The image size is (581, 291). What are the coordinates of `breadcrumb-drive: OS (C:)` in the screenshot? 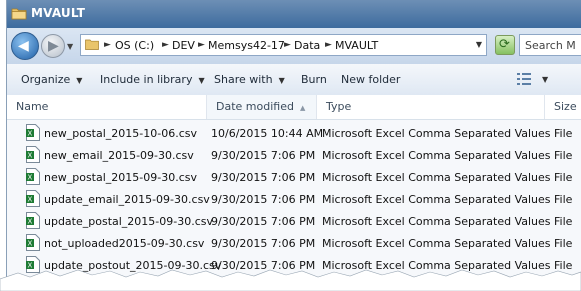 It's located at (134, 45).